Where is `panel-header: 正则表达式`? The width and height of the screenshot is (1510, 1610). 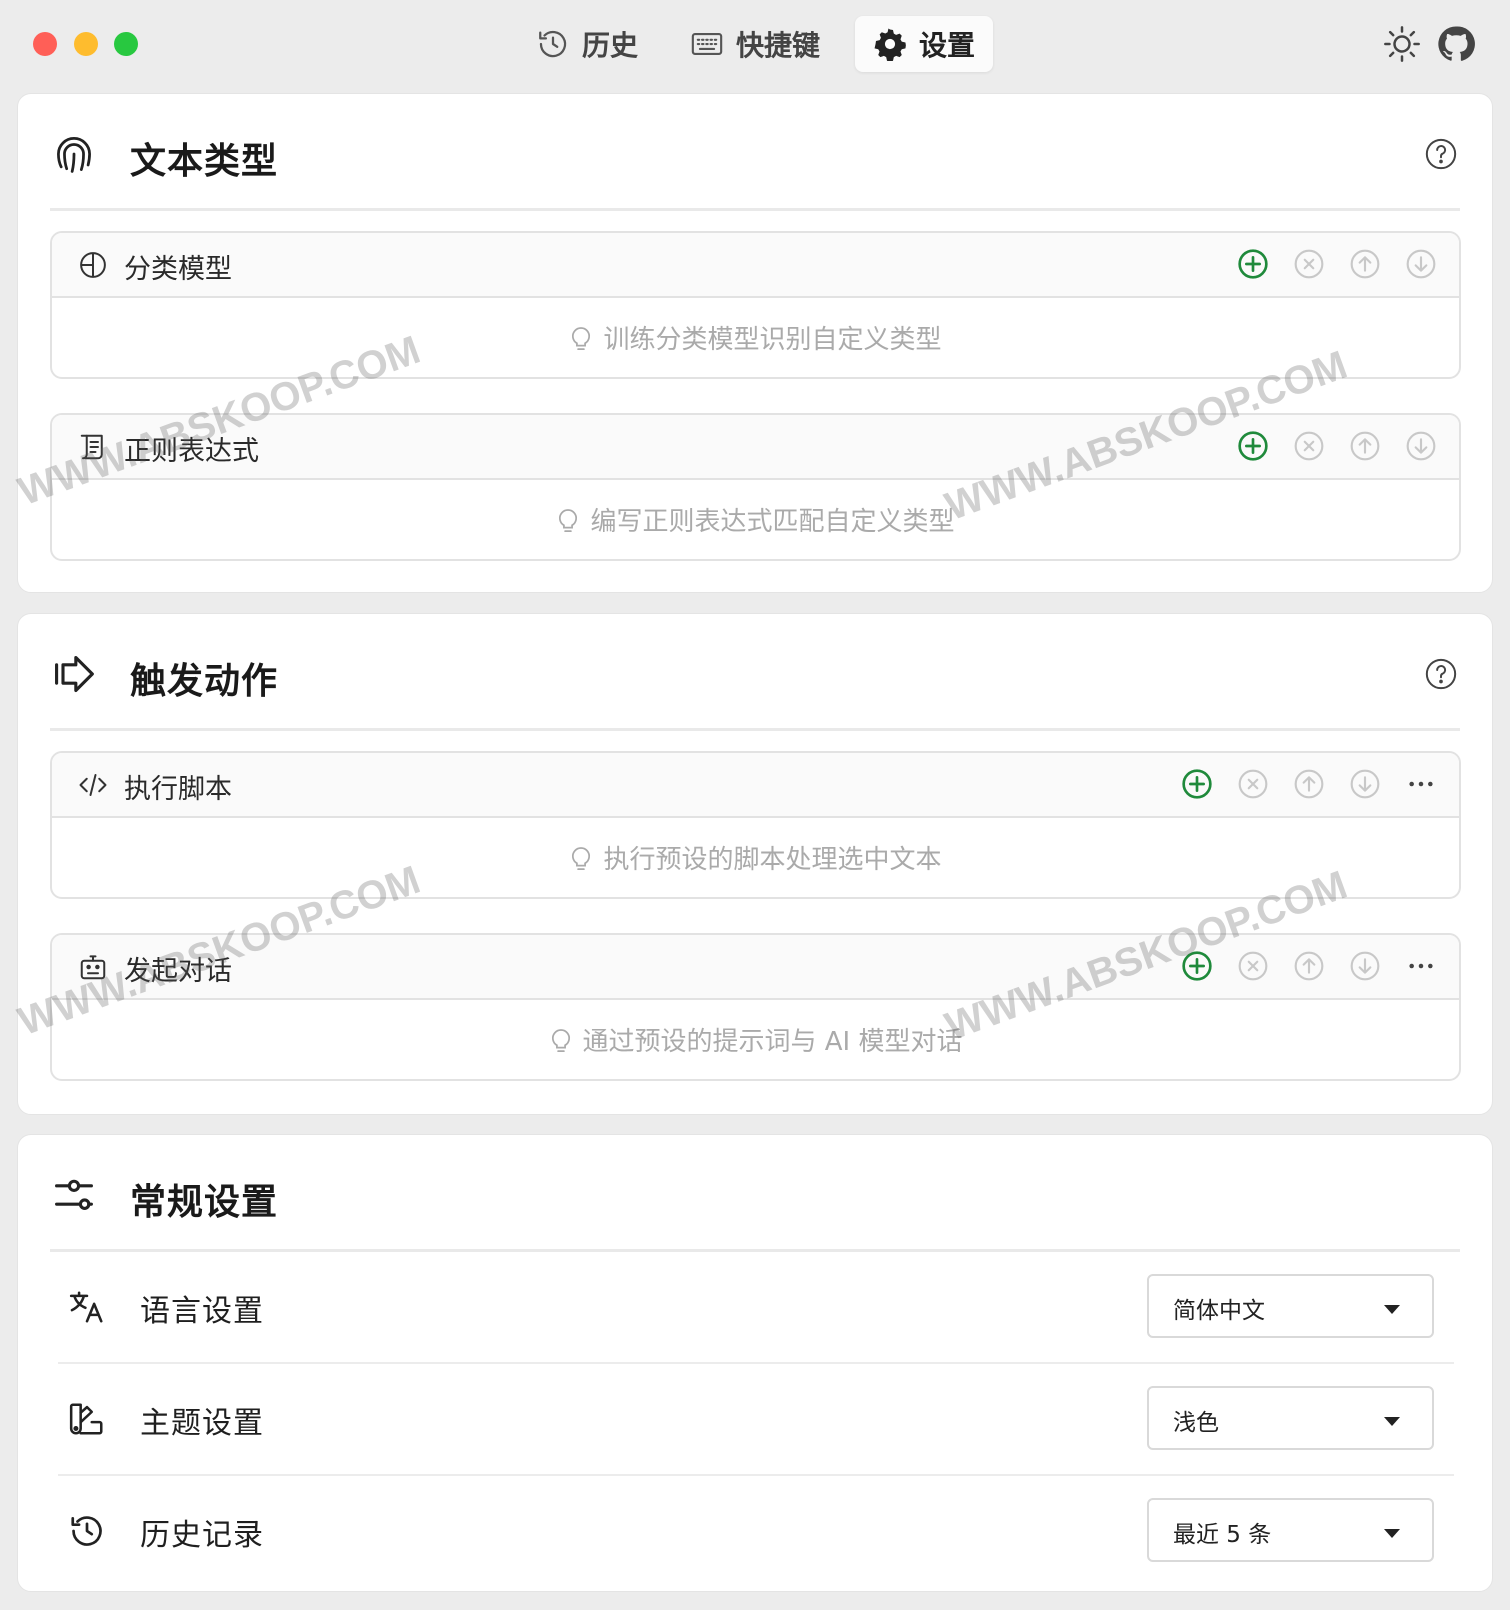
panel-header: 正则表达式 is located at coordinates (755, 447).